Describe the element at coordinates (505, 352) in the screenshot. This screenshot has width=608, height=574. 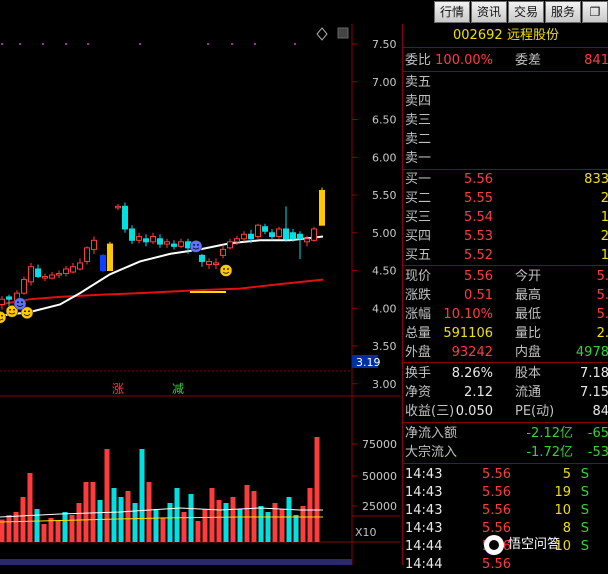
I see `quote-row: 外盘 93242 内盘 4978` at that location.